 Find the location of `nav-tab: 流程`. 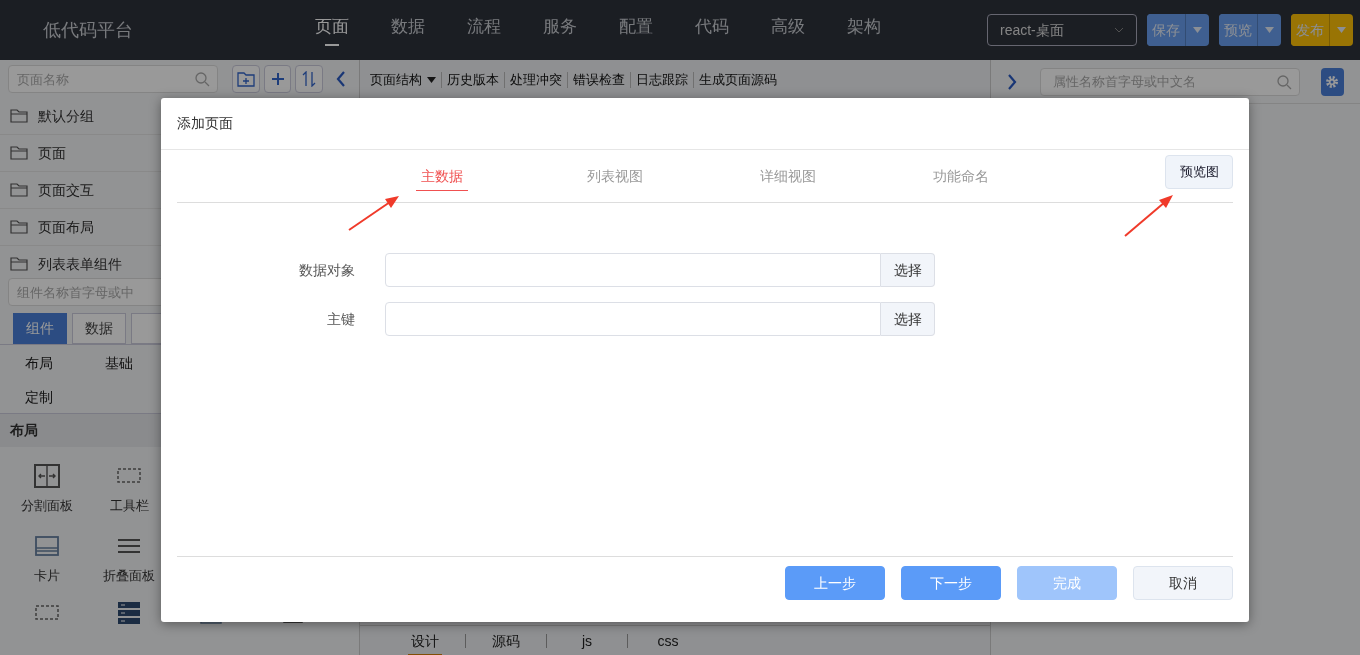

nav-tab: 流程 is located at coordinates (484, 30).